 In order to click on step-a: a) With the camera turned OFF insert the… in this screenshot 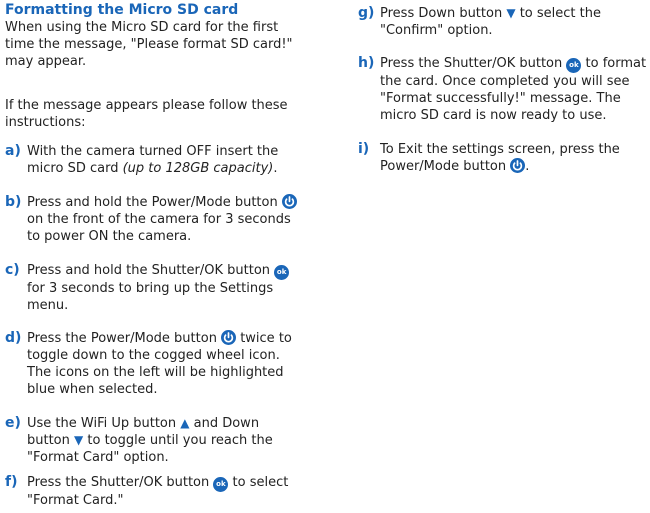, I will do `click(155, 160)`.